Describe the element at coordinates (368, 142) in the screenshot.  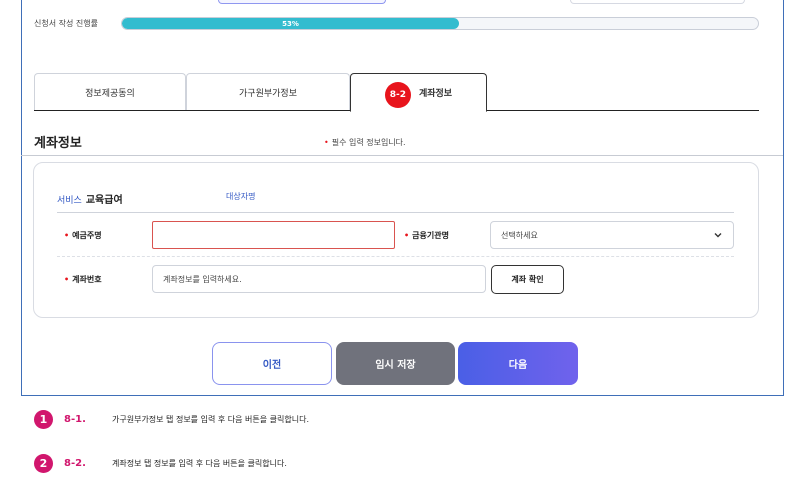
I see `required-note-text: 필수 입력 정보입니다.` at that location.